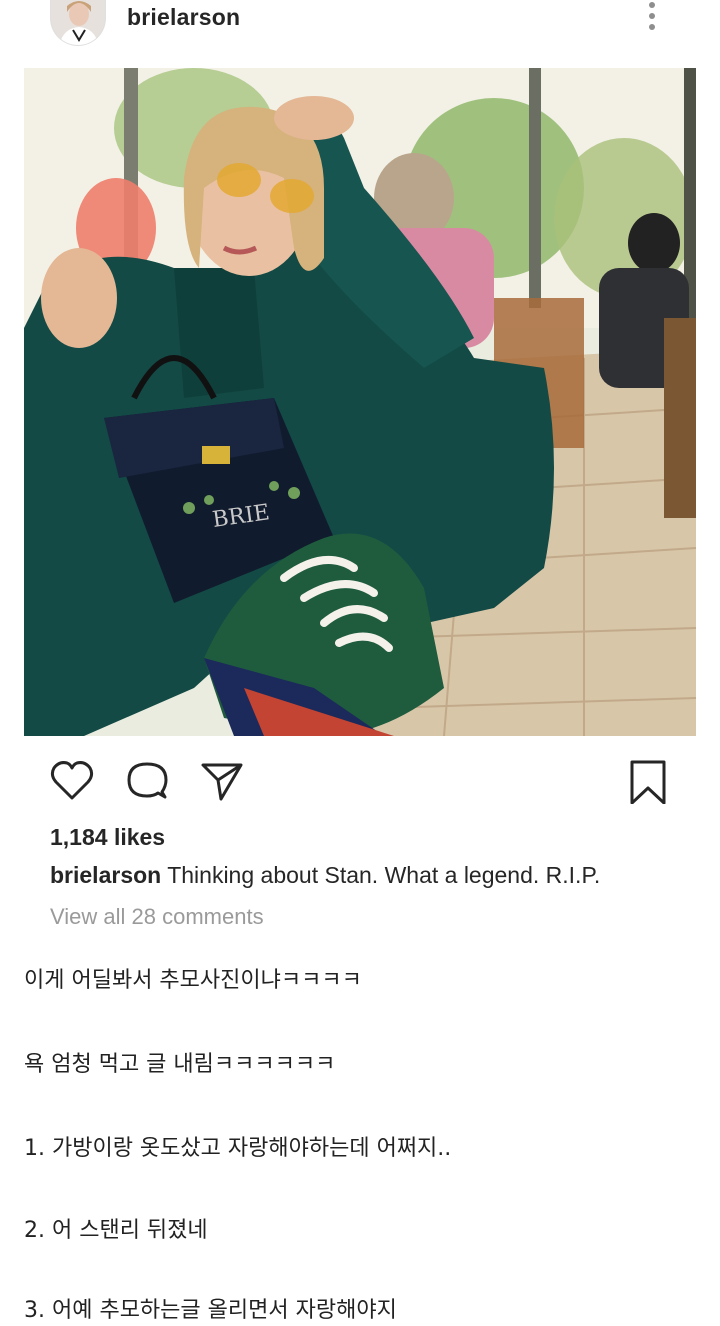 This screenshot has width=720, height=1326. I want to click on body-line-2: 욕 엄청 먹고 글 내림ㅋㅋㅋㅋㅋㅋ, so click(180, 1064).